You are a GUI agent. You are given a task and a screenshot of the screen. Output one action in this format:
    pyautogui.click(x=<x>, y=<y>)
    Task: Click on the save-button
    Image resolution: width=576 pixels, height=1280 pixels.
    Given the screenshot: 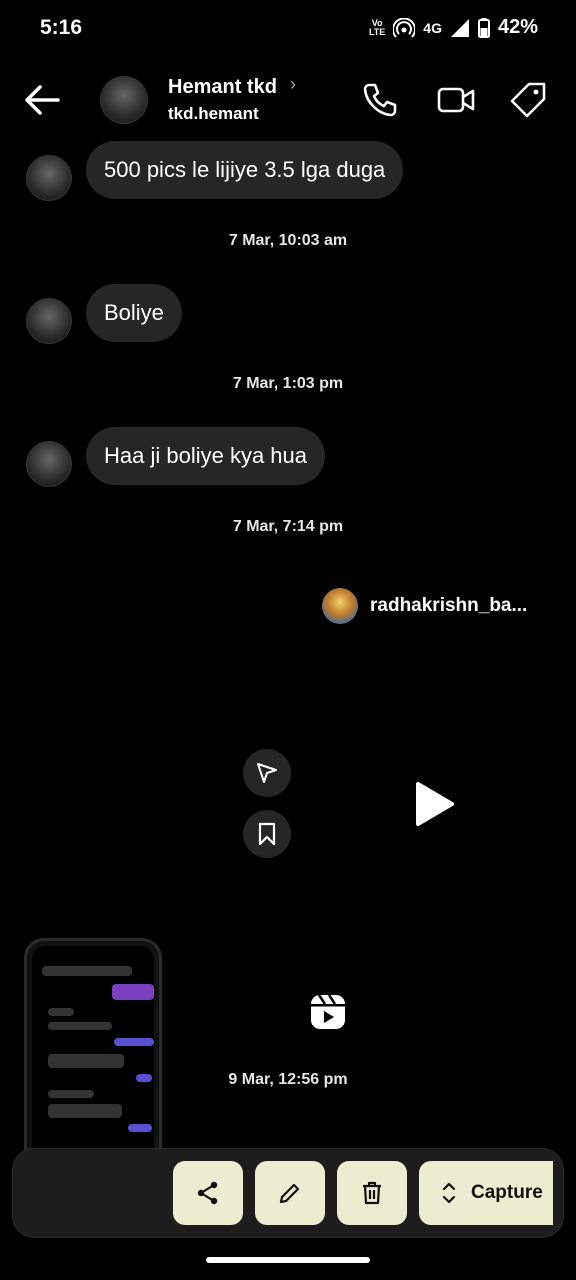 What is the action you would take?
    pyautogui.click(x=267, y=834)
    